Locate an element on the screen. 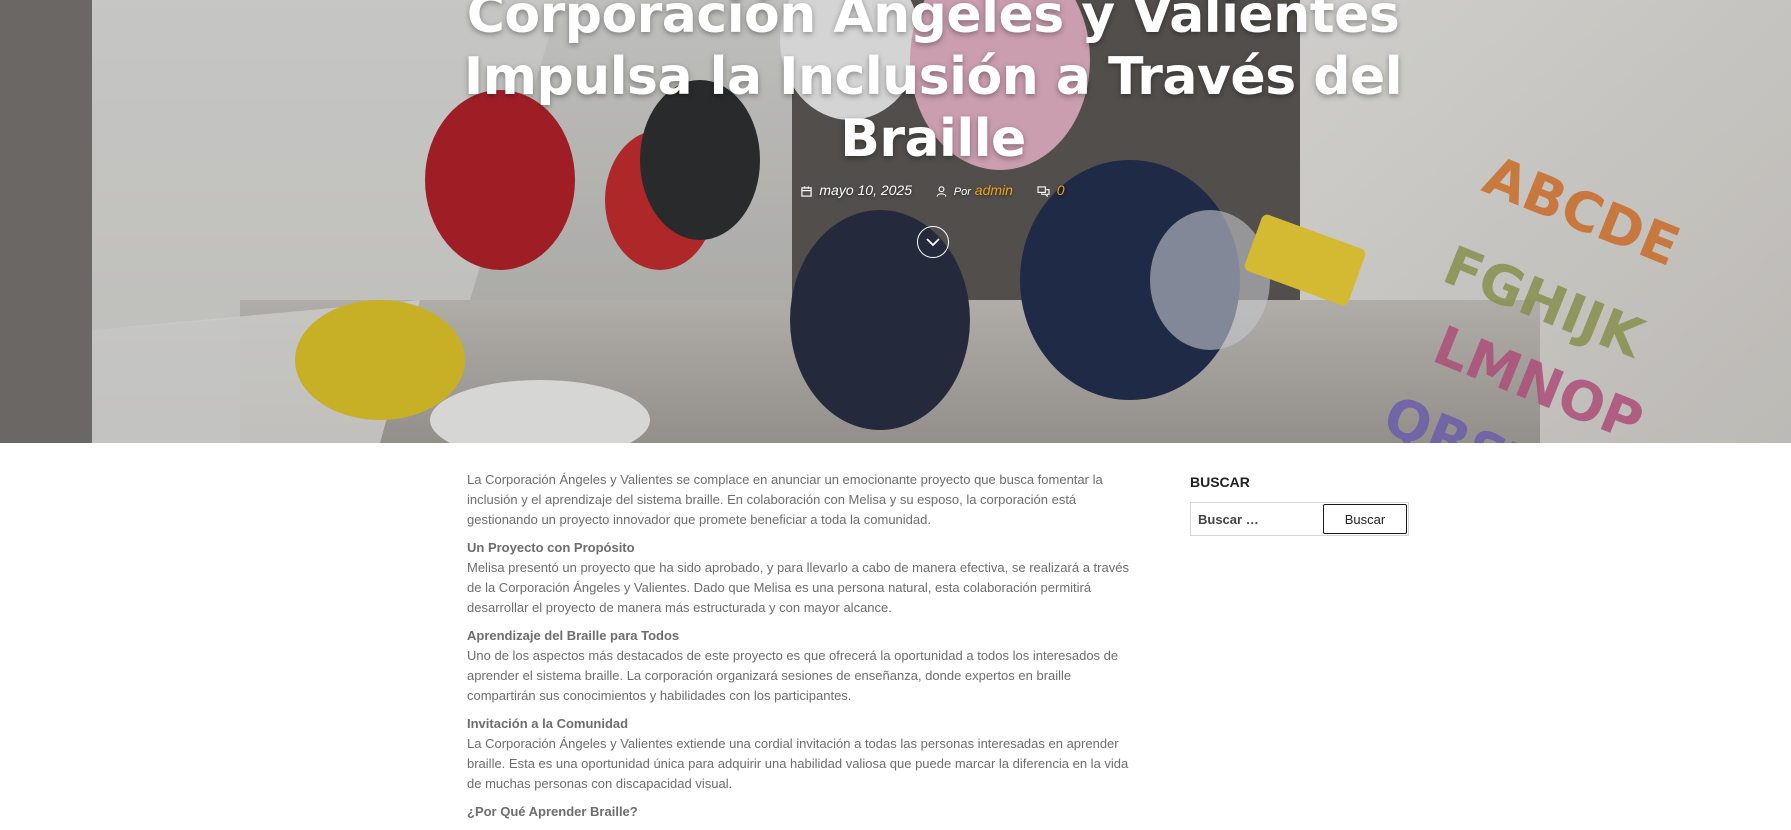 This screenshot has height=830, width=1791. user-icon is located at coordinates (941, 192).